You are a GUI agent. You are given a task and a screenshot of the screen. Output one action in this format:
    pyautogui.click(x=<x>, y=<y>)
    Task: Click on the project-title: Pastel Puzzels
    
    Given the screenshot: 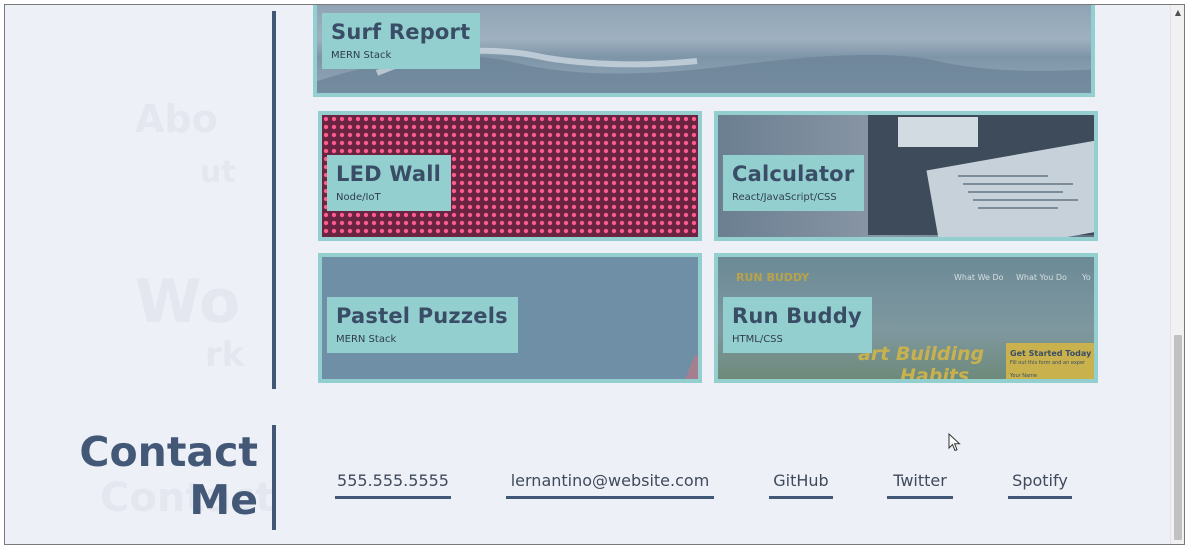 What is the action you would take?
    pyautogui.click(x=422, y=316)
    